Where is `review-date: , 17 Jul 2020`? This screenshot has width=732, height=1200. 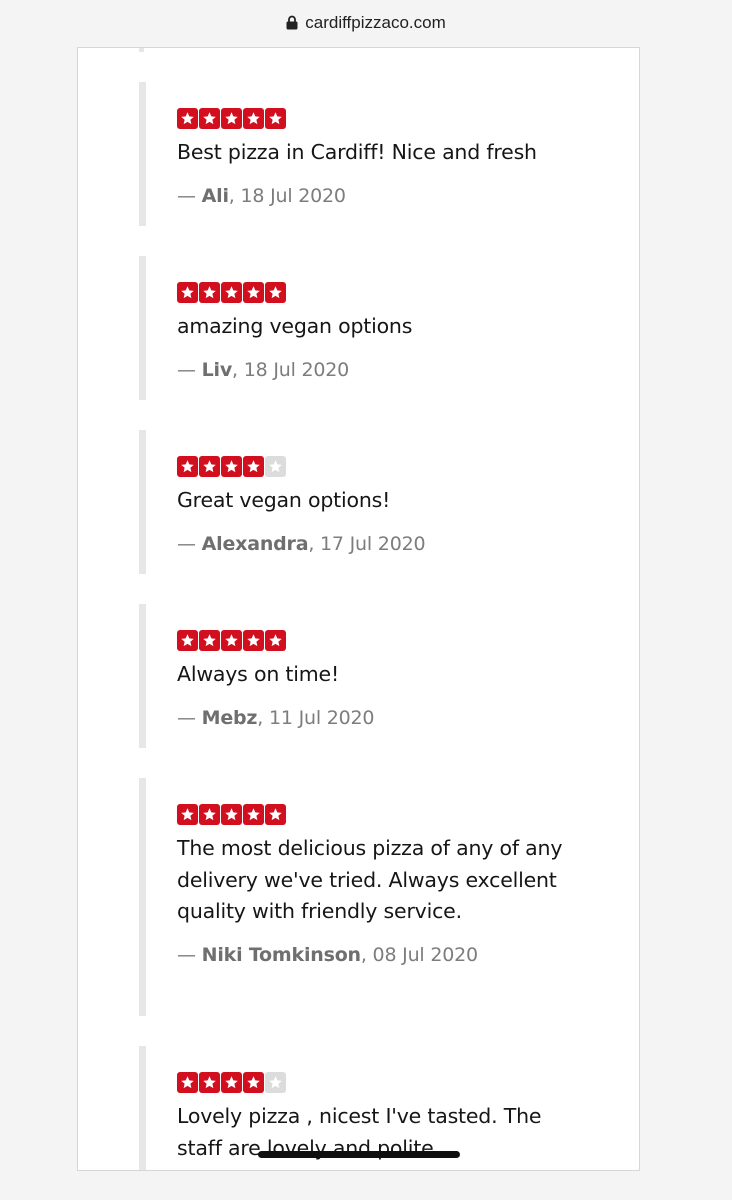
review-date: , 17 Jul 2020 is located at coordinates (367, 543).